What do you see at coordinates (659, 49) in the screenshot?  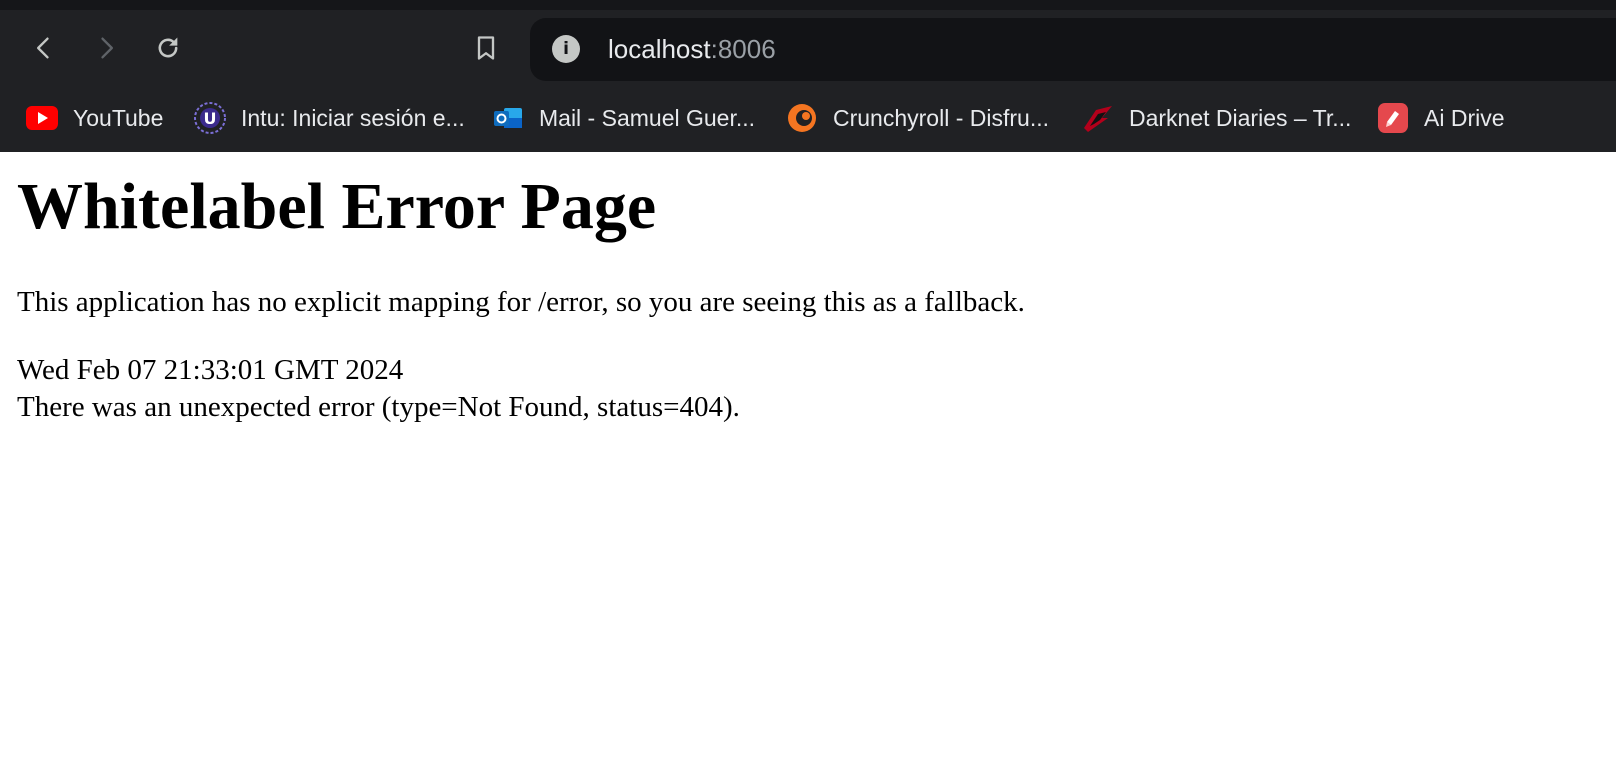 I see `url-host: localhost` at bounding box center [659, 49].